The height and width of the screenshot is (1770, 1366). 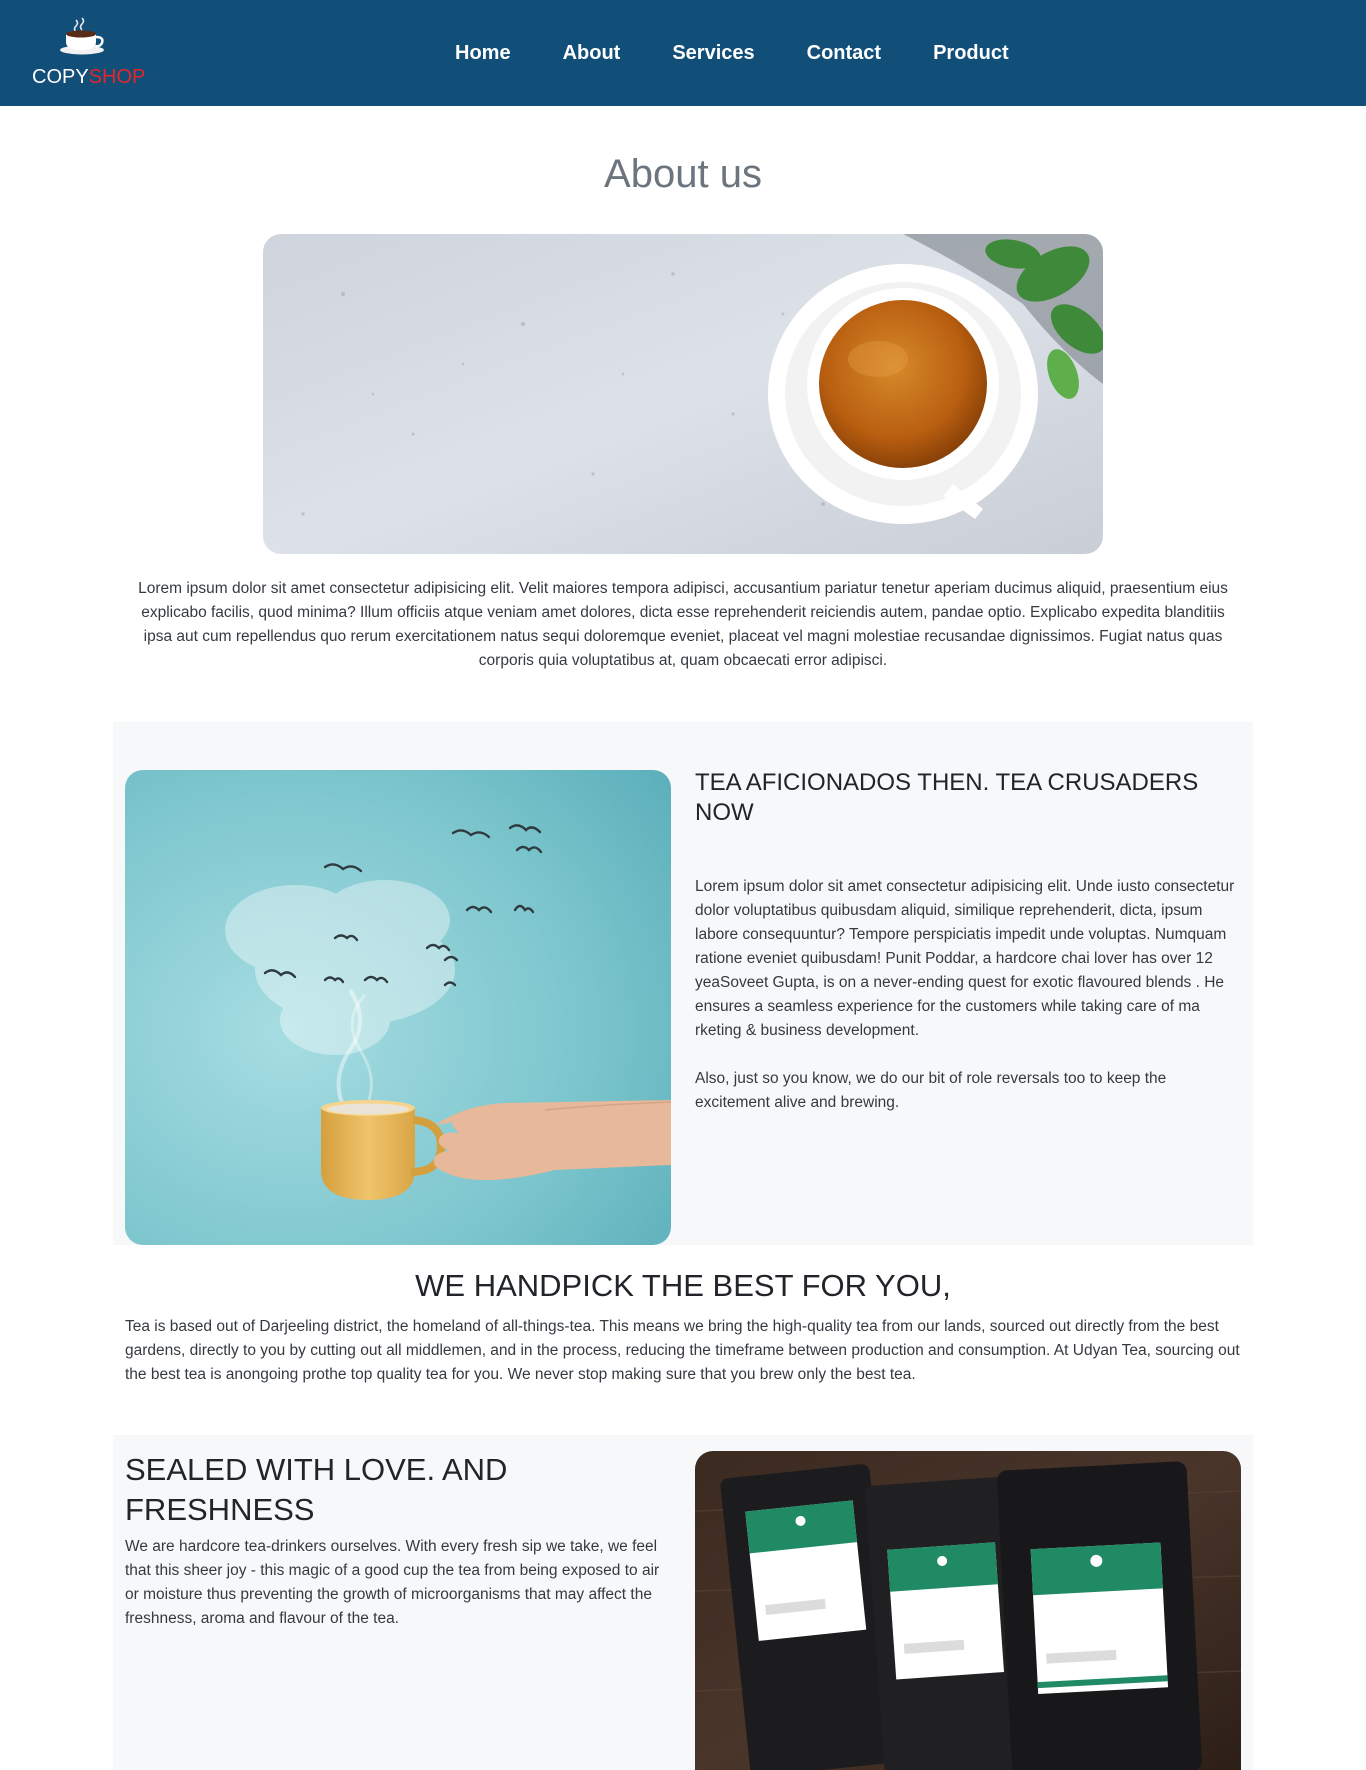 What do you see at coordinates (683, 174) in the screenshot?
I see `page-title: About us` at bounding box center [683, 174].